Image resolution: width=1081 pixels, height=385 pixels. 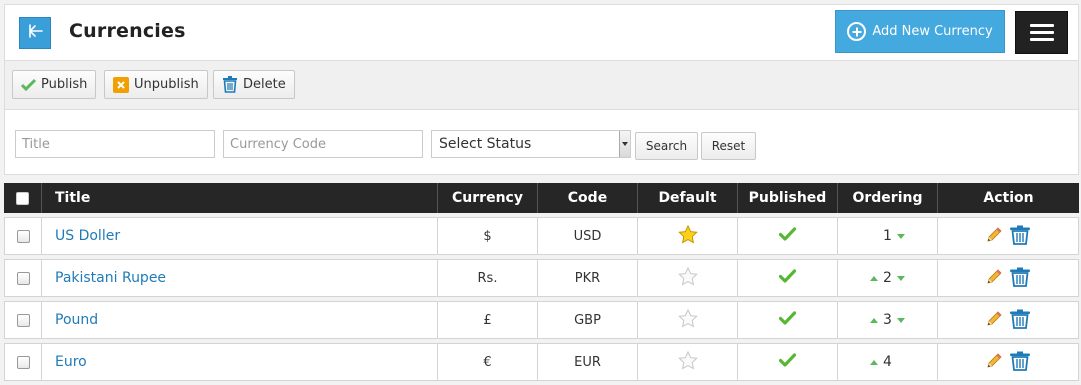 What do you see at coordinates (115, 144) in the screenshot?
I see `title-filter-input` at bounding box center [115, 144].